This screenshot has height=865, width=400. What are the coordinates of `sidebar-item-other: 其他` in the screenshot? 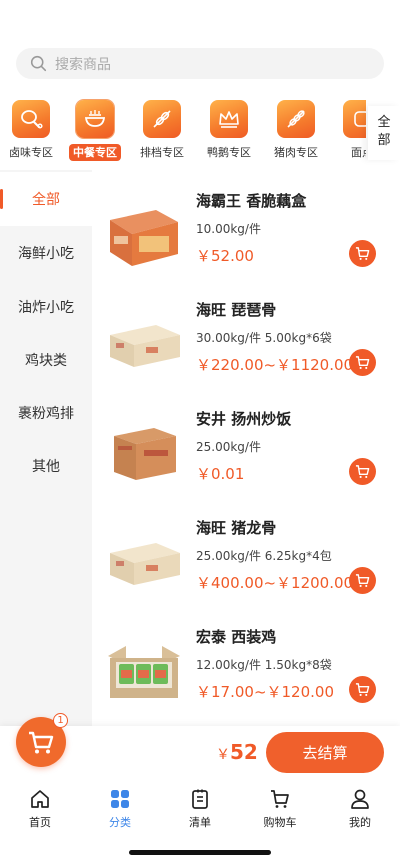 It's located at (46, 466).